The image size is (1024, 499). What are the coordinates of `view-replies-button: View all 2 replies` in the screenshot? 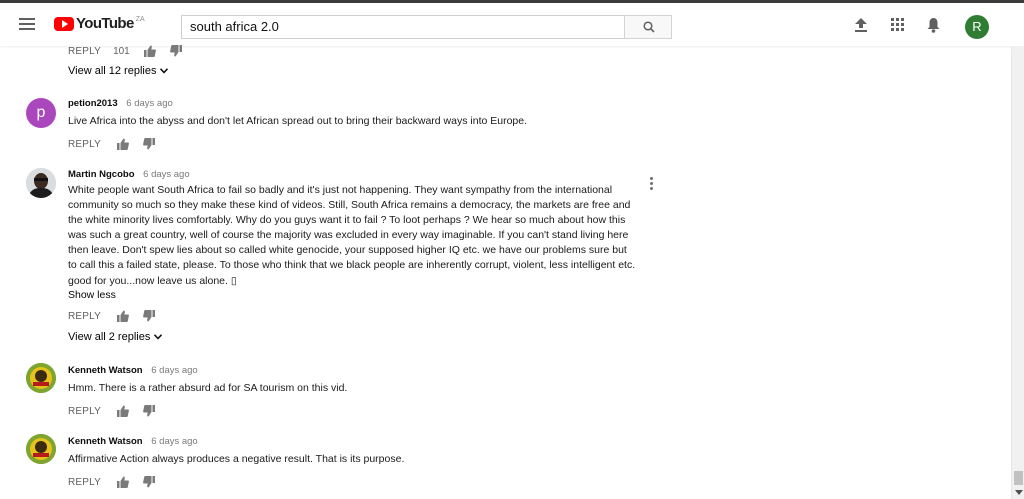 It's located at (115, 337).